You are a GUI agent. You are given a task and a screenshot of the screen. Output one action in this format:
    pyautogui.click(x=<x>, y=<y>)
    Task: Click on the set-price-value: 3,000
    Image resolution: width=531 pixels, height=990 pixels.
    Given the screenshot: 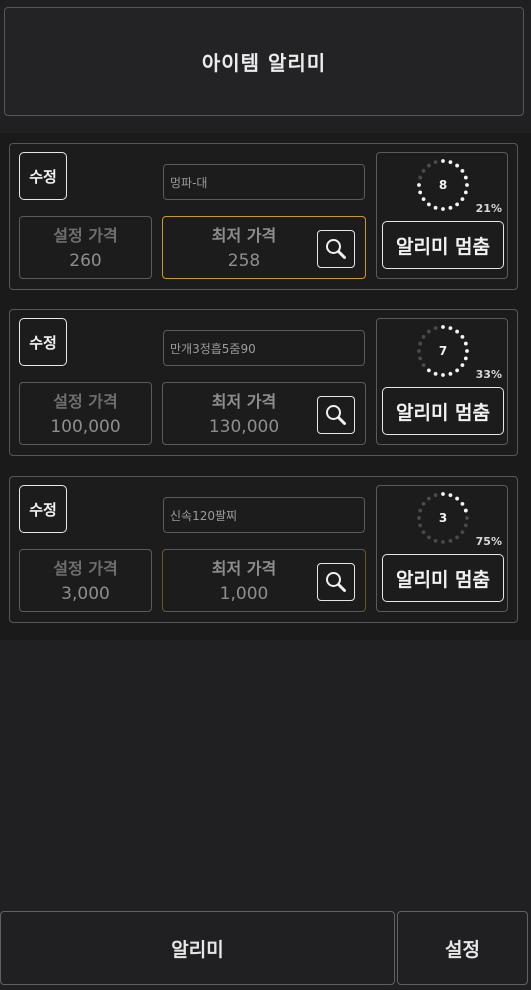 What is the action you would take?
    pyautogui.click(x=85, y=594)
    